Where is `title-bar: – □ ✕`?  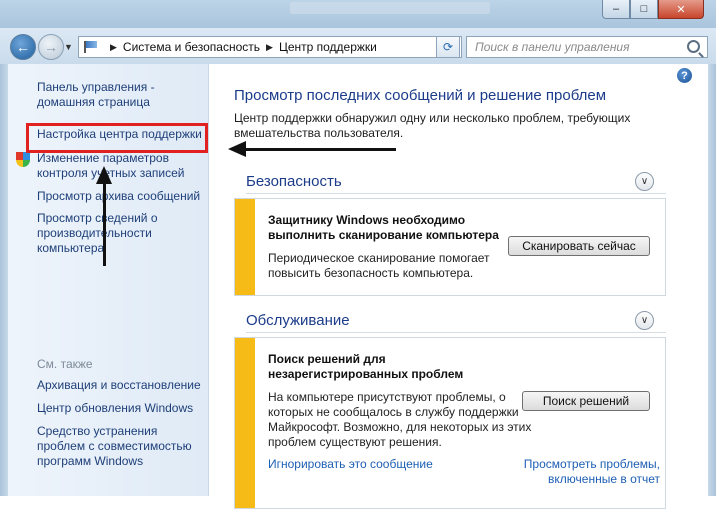 title-bar: – □ ✕ is located at coordinates (358, 14).